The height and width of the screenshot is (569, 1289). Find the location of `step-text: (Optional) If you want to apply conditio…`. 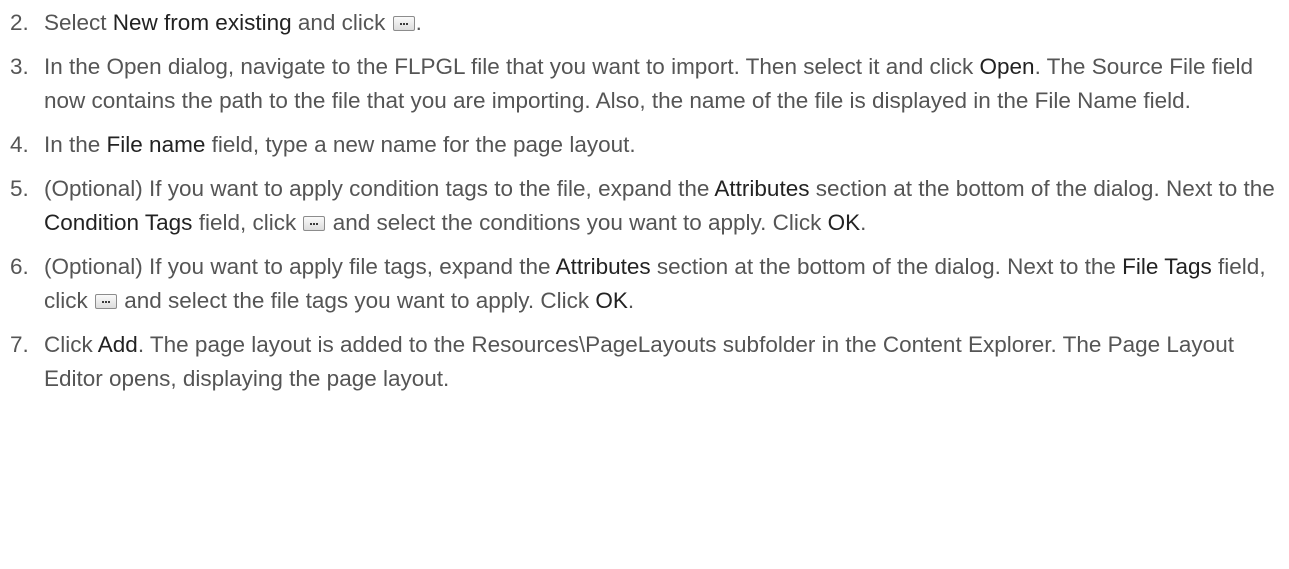

step-text: (Optional) If you want to apply conditio… is located at coordinates (379, 188).